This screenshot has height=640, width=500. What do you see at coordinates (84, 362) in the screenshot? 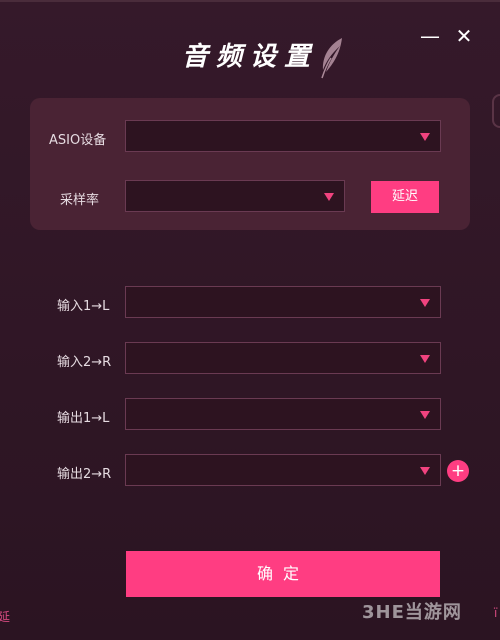
I see `input-2-label: 输入2→R` at bounding box center [84, 362].